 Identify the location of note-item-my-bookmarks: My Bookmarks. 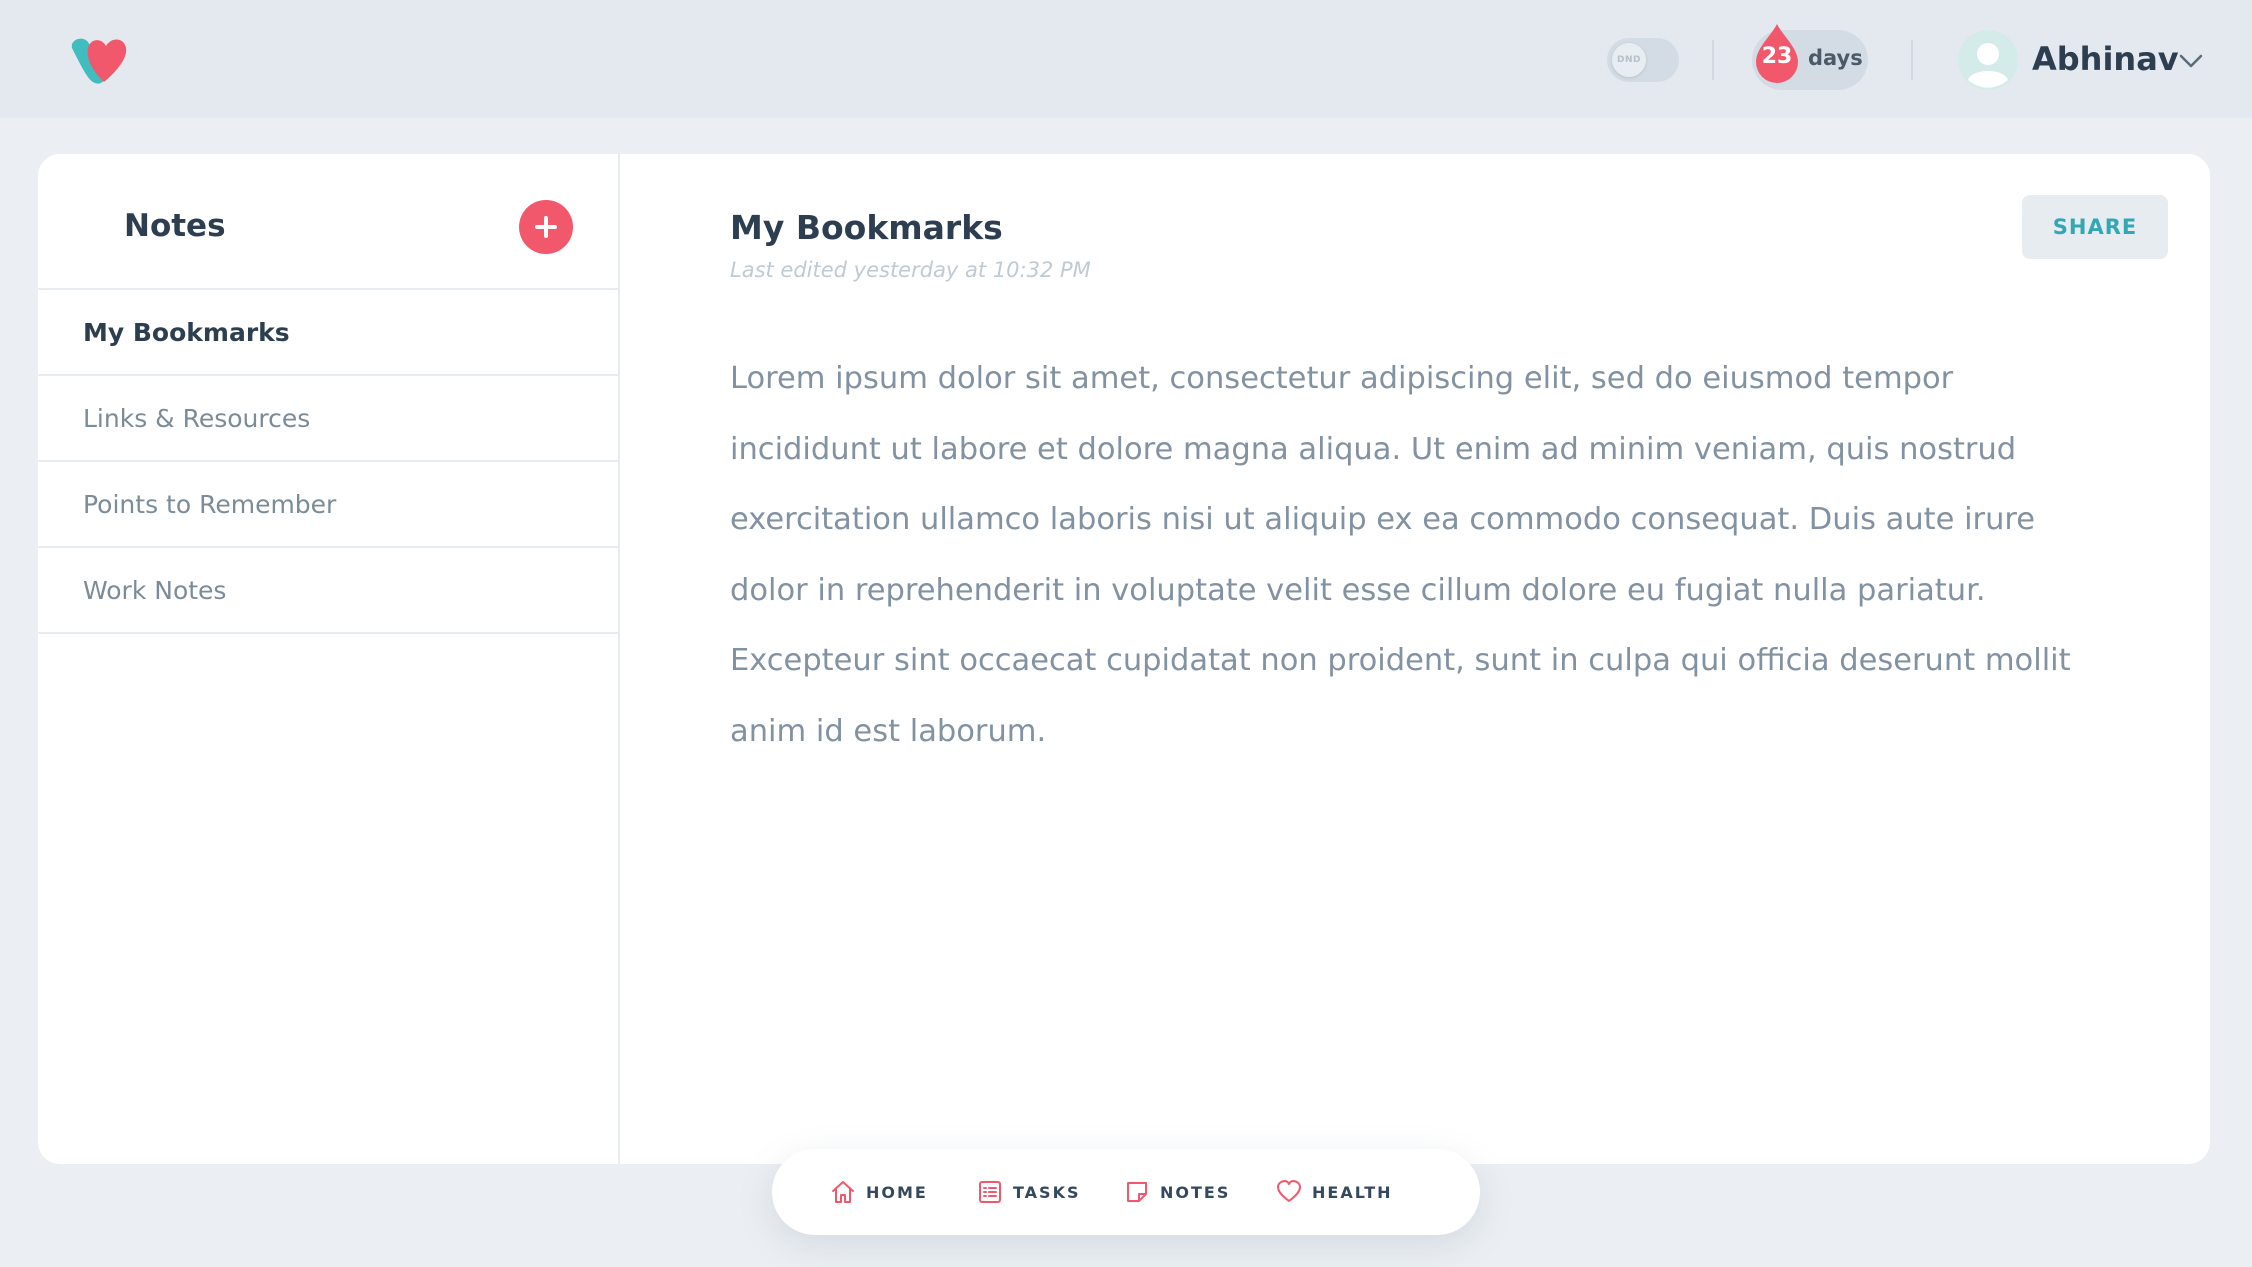
(328, 333).